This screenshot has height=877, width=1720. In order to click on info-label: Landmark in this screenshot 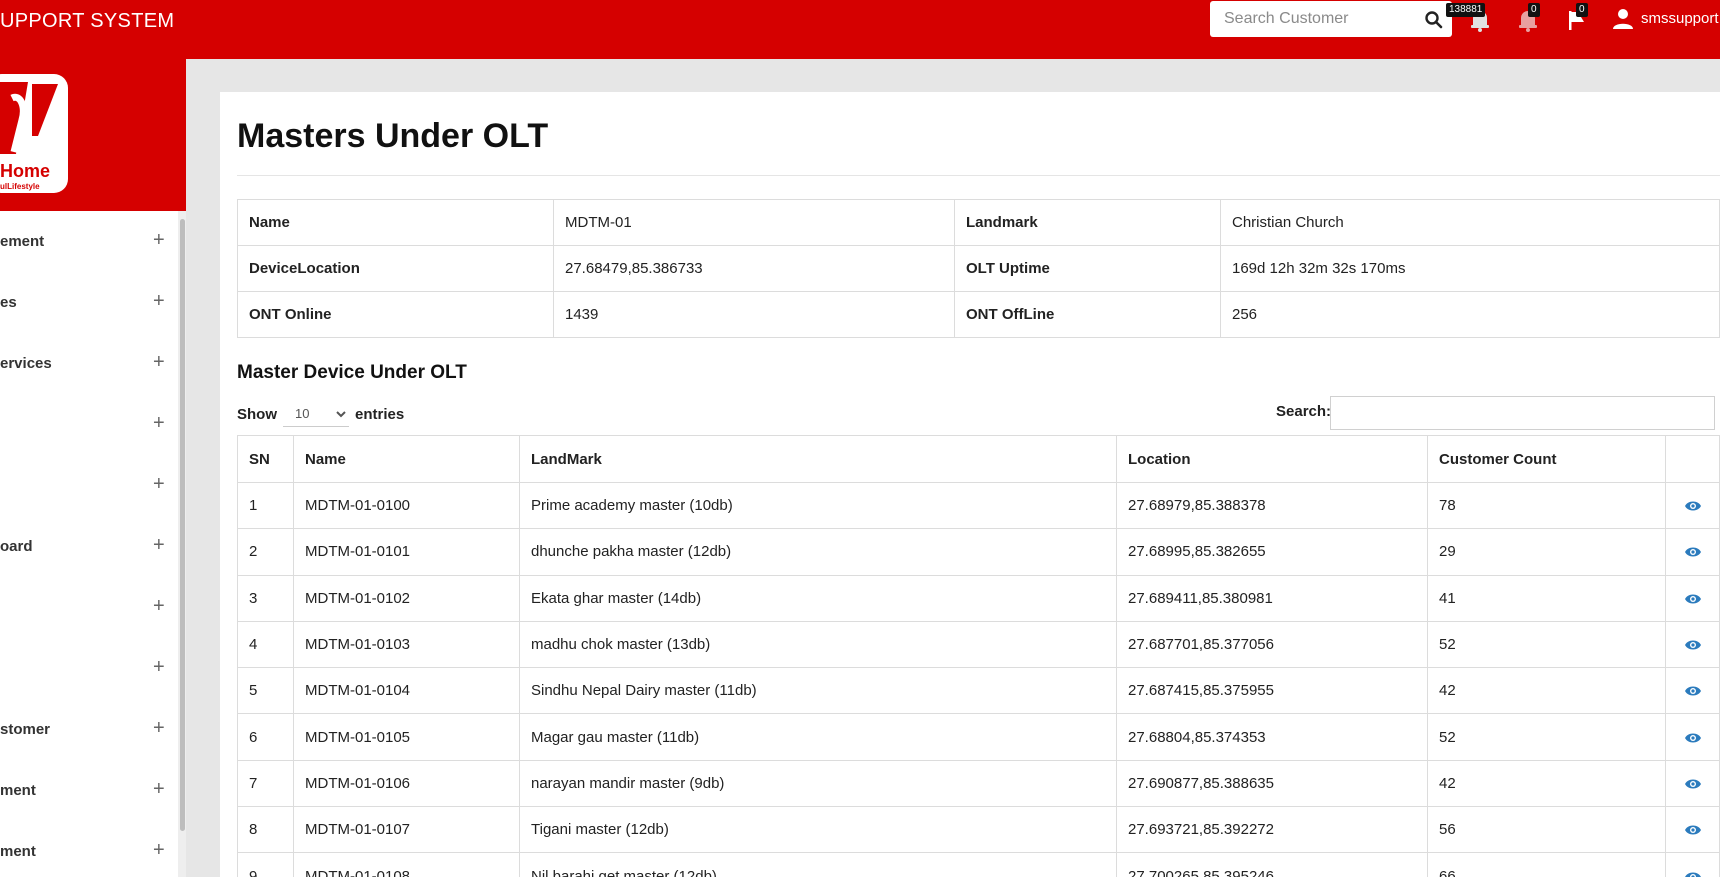, I will do `click(1087, 222)`.